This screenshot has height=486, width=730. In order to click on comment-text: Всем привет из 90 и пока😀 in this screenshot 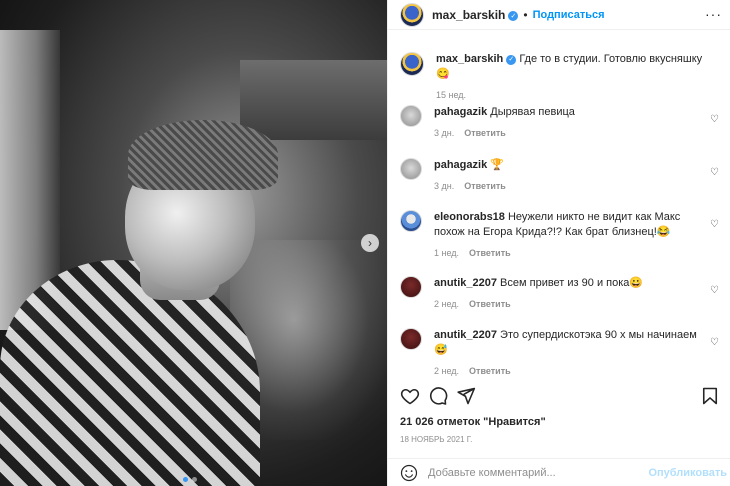, I will do `click(572, 283)`.